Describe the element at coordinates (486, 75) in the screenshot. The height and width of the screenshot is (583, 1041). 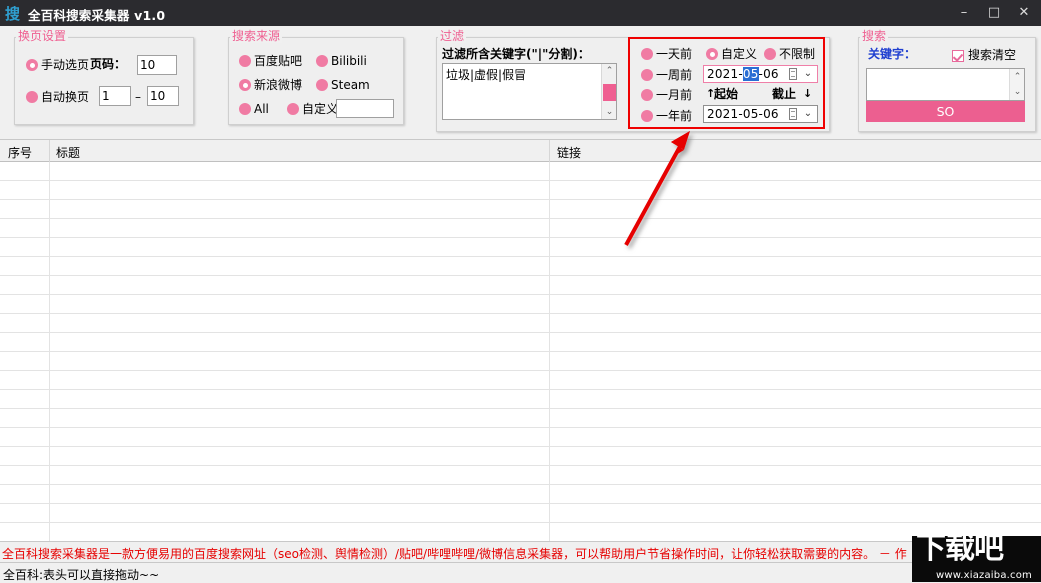
I see `filter-keyword-value: 垃圾|虚假|假冒` at that location.